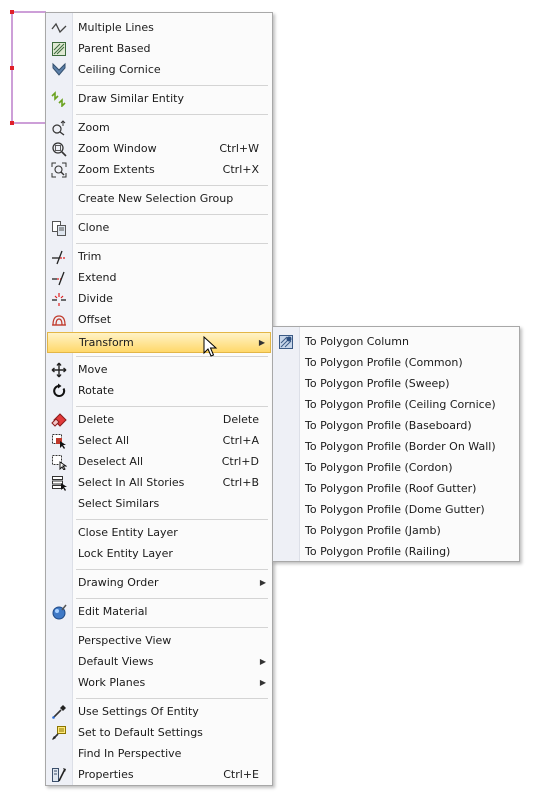  I want to click on menu-item-find-in-perspective: Find In Perspective, so click(159, 753).